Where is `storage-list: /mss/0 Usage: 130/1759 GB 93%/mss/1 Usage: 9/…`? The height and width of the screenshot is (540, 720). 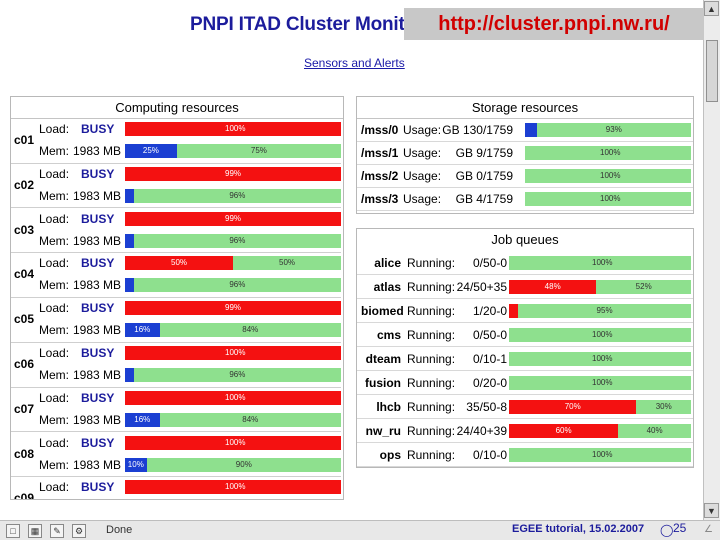
storage-list: /mss/0 Usage: 130/1759 GB 93%/mss/1 Usage: 9/… is located at coordinates (525, 166).